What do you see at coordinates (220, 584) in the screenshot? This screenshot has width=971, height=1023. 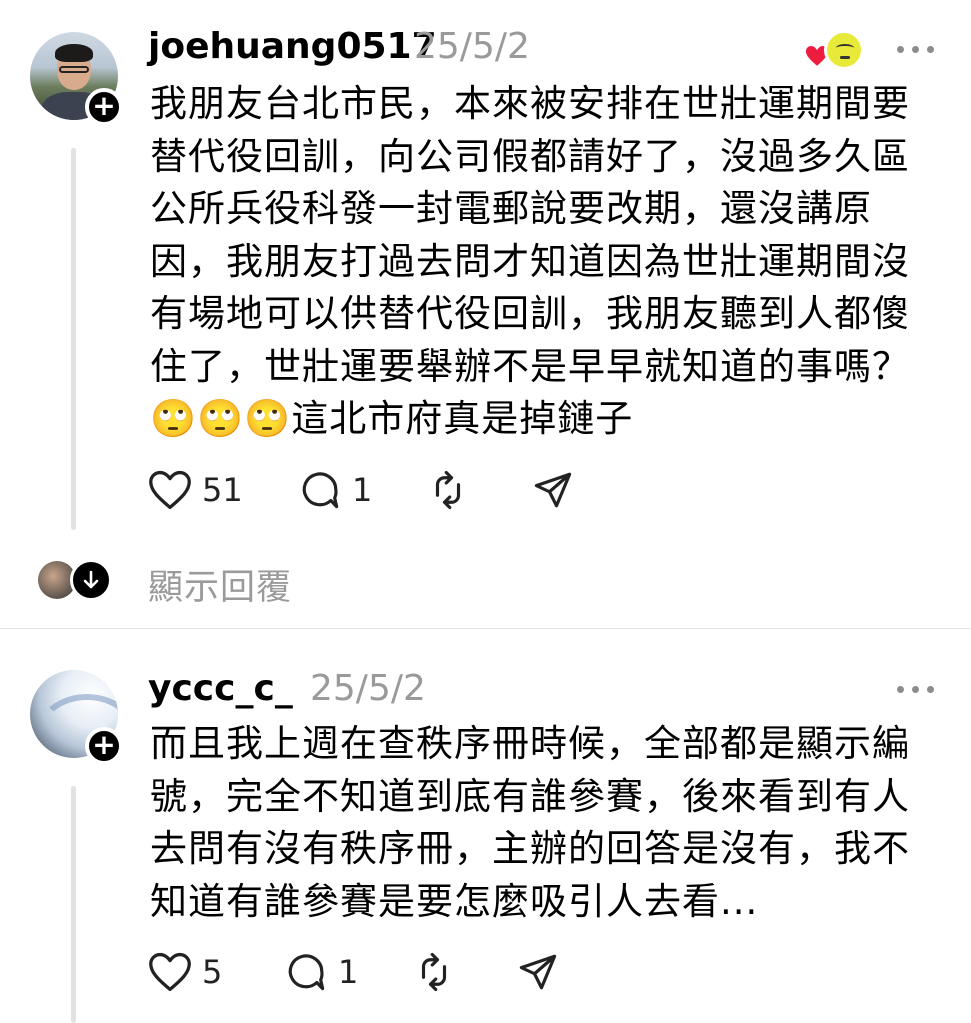 I see `show-replies-link: 顯示回覆` at bounding box center [220, 584].